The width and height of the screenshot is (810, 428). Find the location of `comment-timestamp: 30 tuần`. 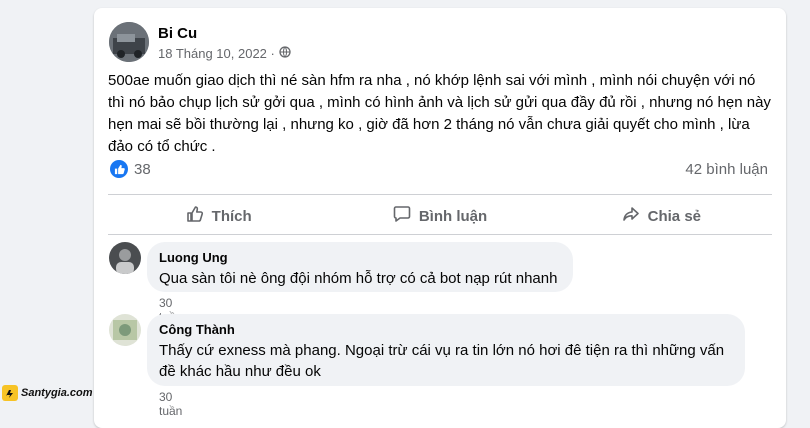

comment-timestamp: 30 tuần is located at coordinates (170, 404).